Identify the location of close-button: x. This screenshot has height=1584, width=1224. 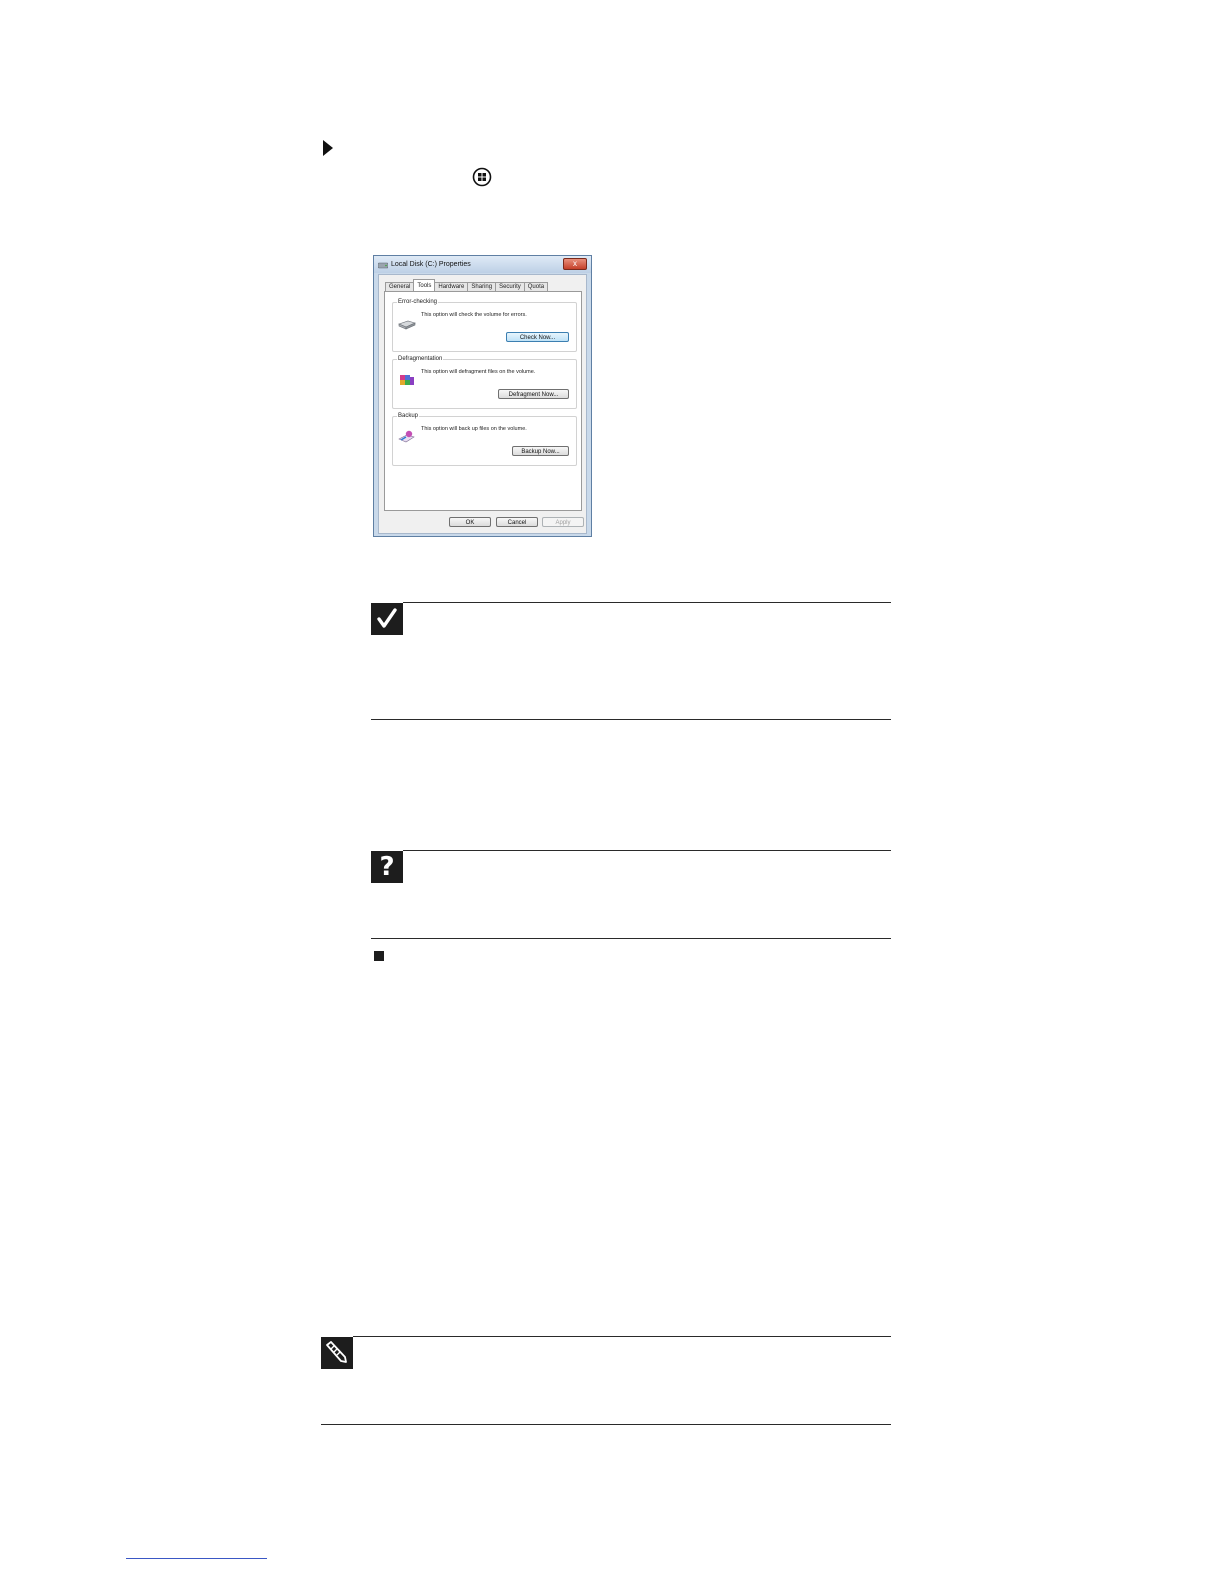
(575, 264).